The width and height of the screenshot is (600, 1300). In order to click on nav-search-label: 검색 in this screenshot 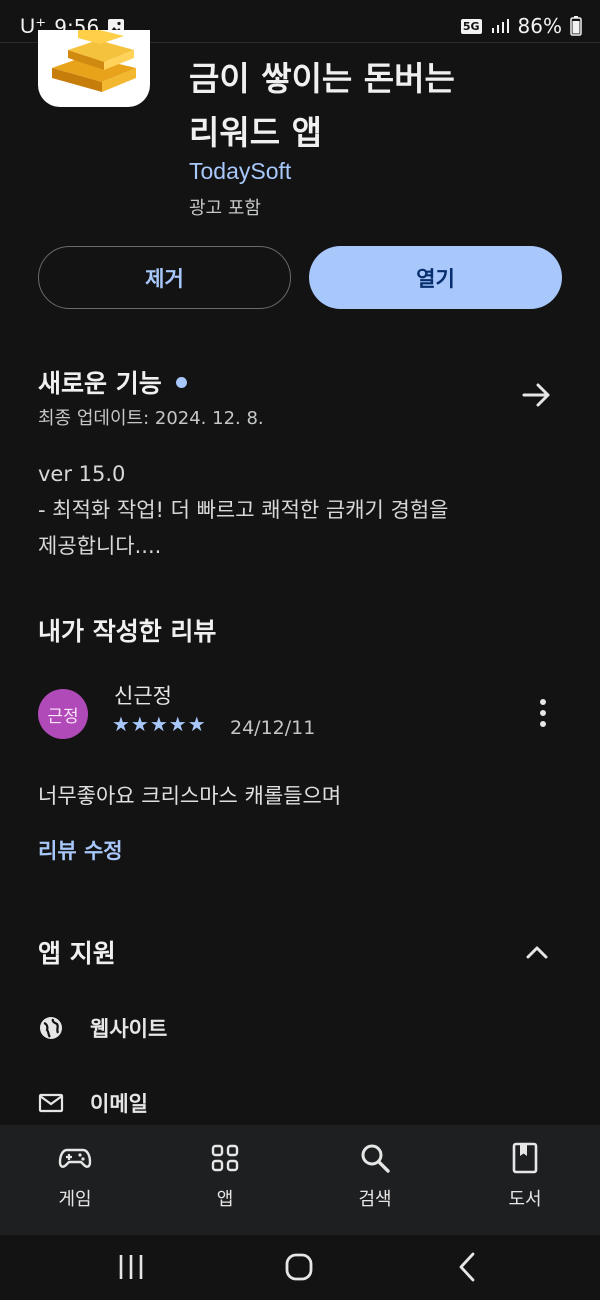, I will do `click(375, 1199)`.